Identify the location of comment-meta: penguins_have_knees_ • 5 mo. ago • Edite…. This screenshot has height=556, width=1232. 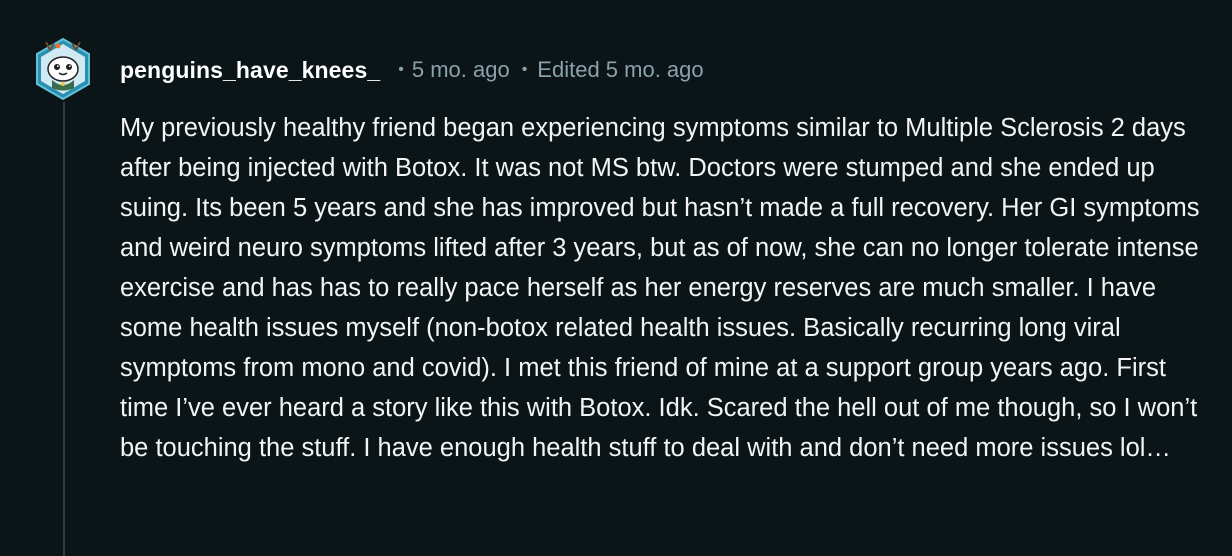
(412, 70).